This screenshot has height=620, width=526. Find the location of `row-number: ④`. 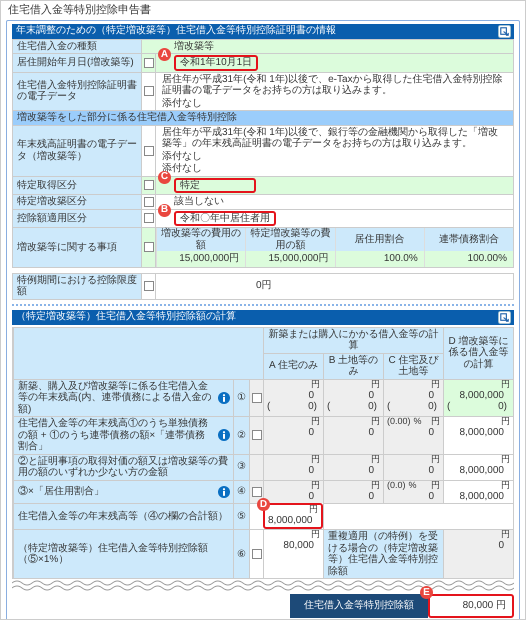

row-number: ④ is located at coordinates (241, 492).